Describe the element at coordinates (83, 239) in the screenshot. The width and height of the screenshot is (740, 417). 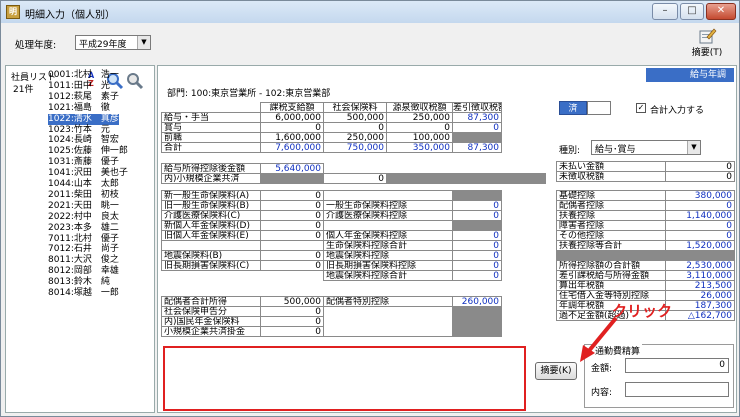
I see `employee-list-item: 7011:北村 優子` at that location.